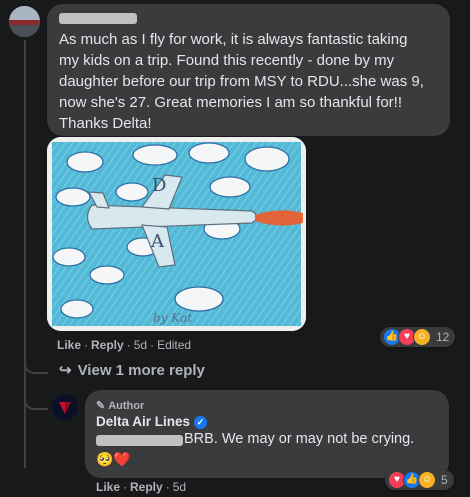 Image resolution: width=470 pixels, height=497 pixels. Describe the element at coordinates (146, 487) in the screenshot. I see `reply-reply-link: Reply` at that location.